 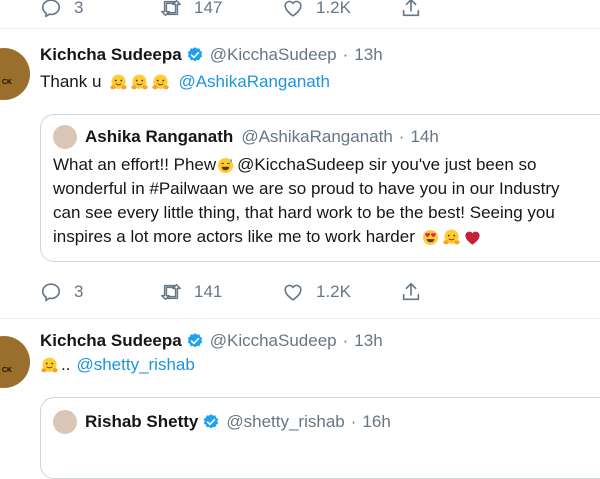 I want to click on red-heart-emoji, so click(x=472, y=237).